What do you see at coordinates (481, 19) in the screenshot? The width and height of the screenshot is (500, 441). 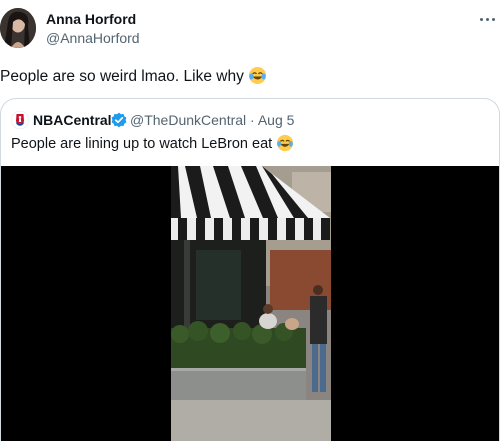 I see `more-icon` at bounding box center [481, 19].